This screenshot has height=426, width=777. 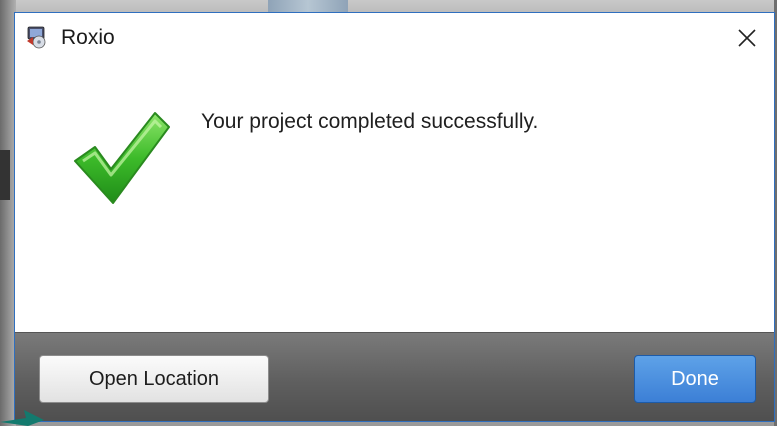 What do you see at coordinates (154, 379) in the screenshot?
I see `open-location-button: Open Location` at bounding box center [154, 379].